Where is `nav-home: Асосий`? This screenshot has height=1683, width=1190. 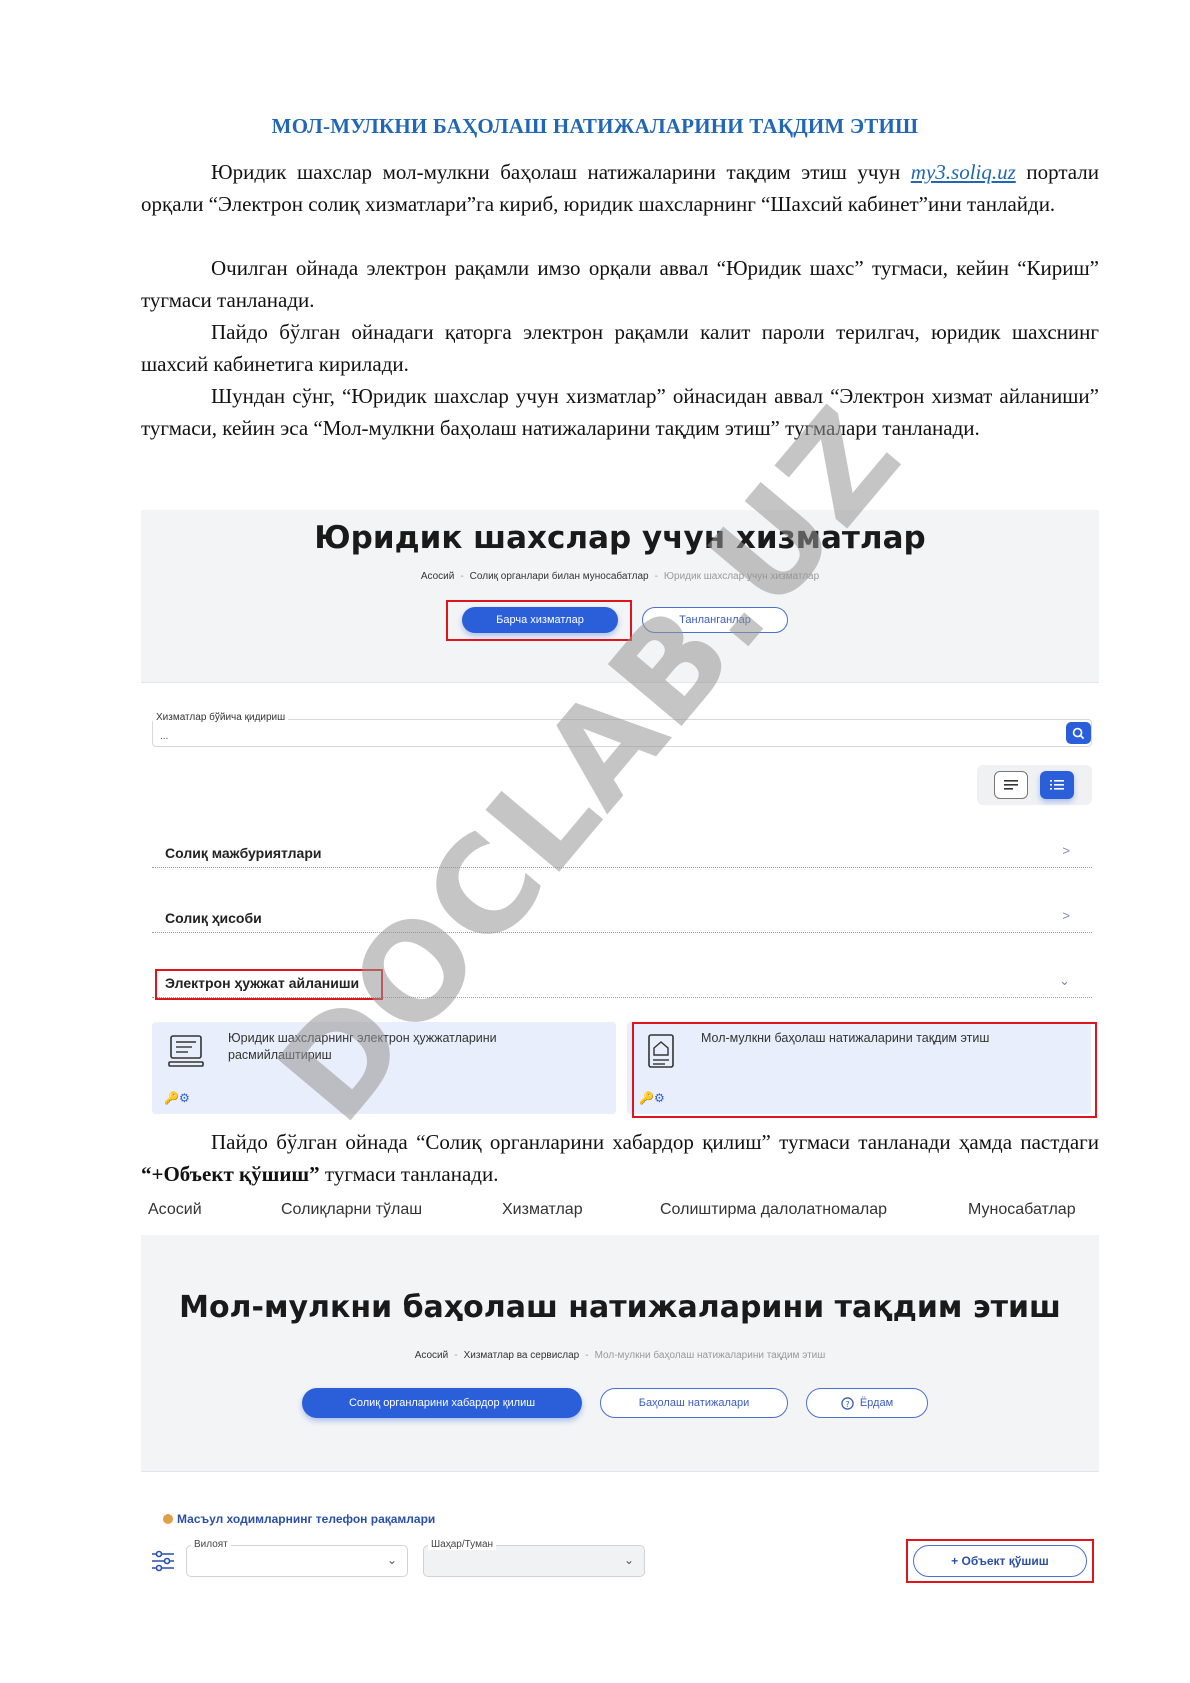
nav-home: Асосий is located at coordinates (175, 1210).